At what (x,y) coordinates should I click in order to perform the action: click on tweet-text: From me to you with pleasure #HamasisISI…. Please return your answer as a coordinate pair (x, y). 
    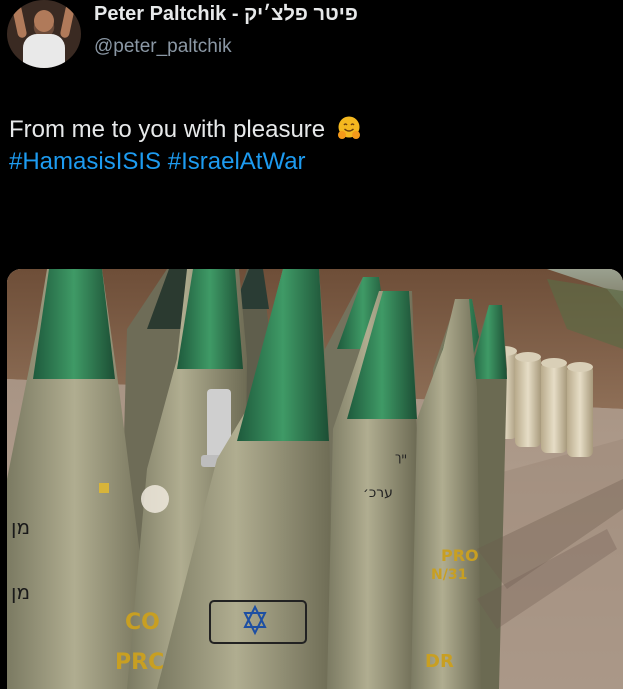
    Looking at the image, I should click on (309, 146).